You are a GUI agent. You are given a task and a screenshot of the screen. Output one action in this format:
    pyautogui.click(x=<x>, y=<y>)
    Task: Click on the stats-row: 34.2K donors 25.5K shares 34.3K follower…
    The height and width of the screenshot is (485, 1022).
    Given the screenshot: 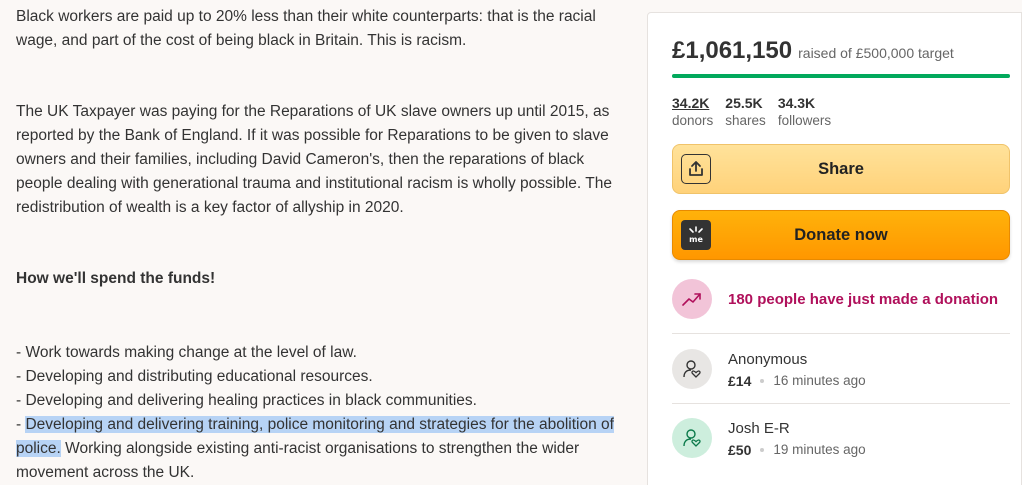 What is the action you would take?
    pyautogui.click(x=751, y=112)
    